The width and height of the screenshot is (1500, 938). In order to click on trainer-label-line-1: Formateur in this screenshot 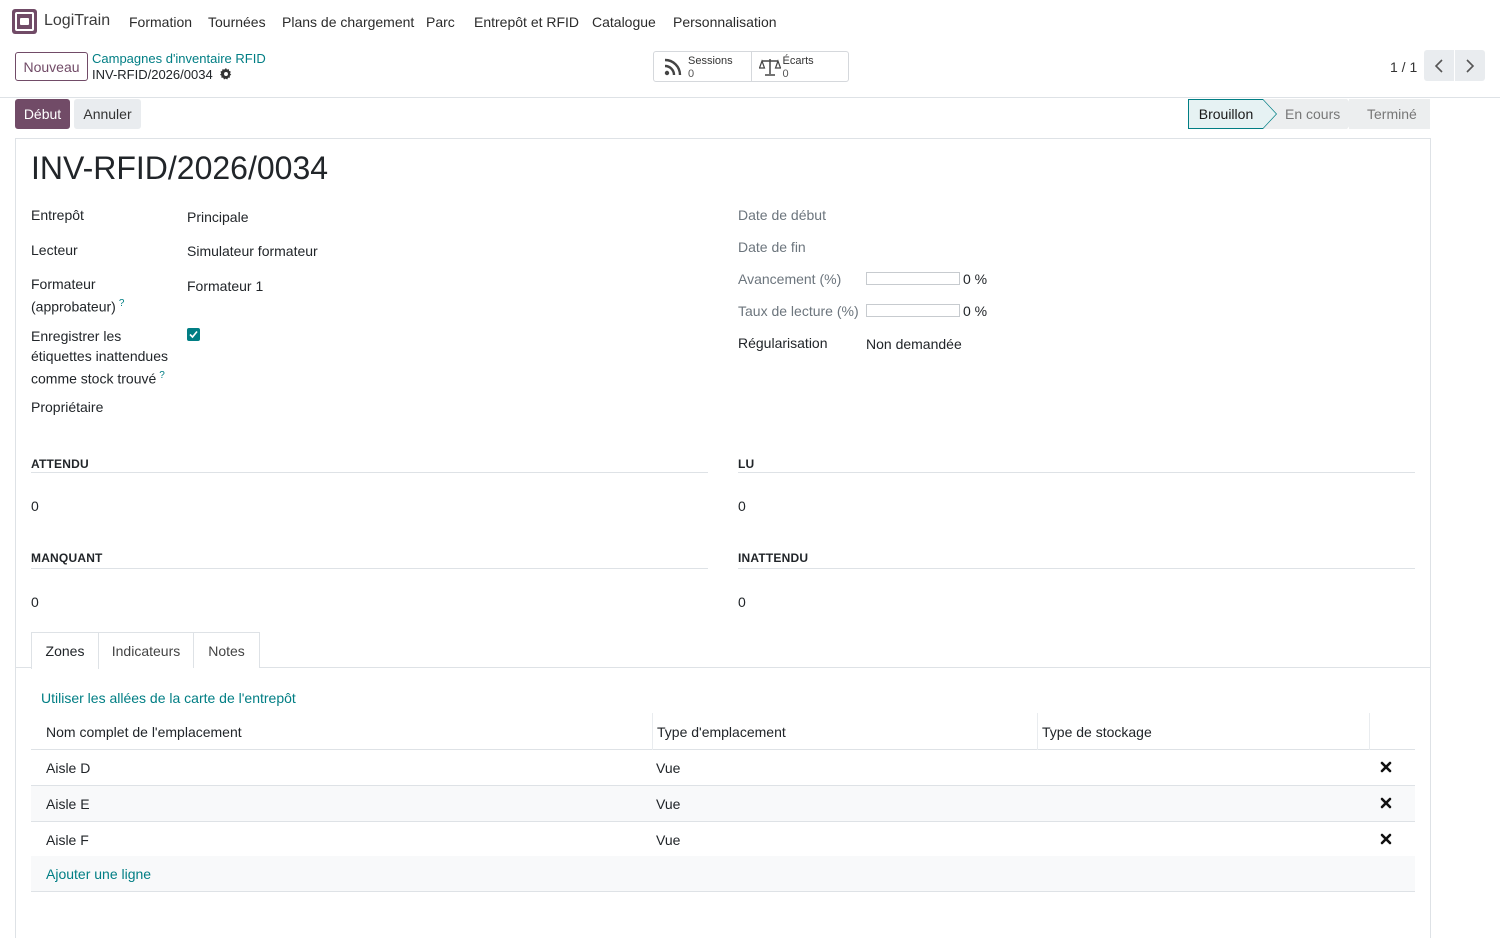, I will do `click(63, 284)`.